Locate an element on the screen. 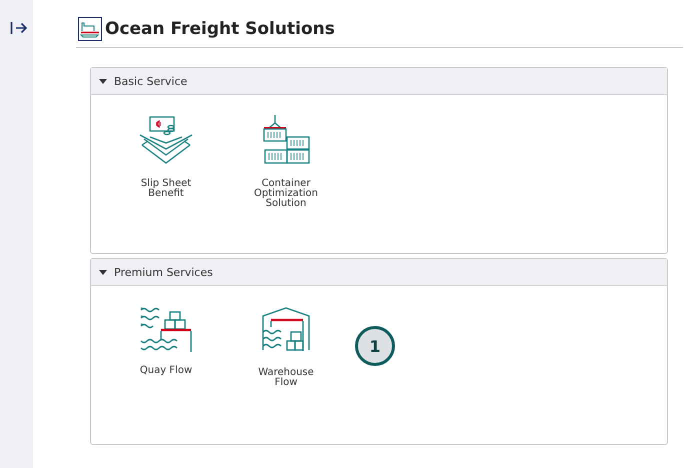 The height and width of the screenshot is (468, 697). step-badge: 1 is located at coordinates (375, 346).